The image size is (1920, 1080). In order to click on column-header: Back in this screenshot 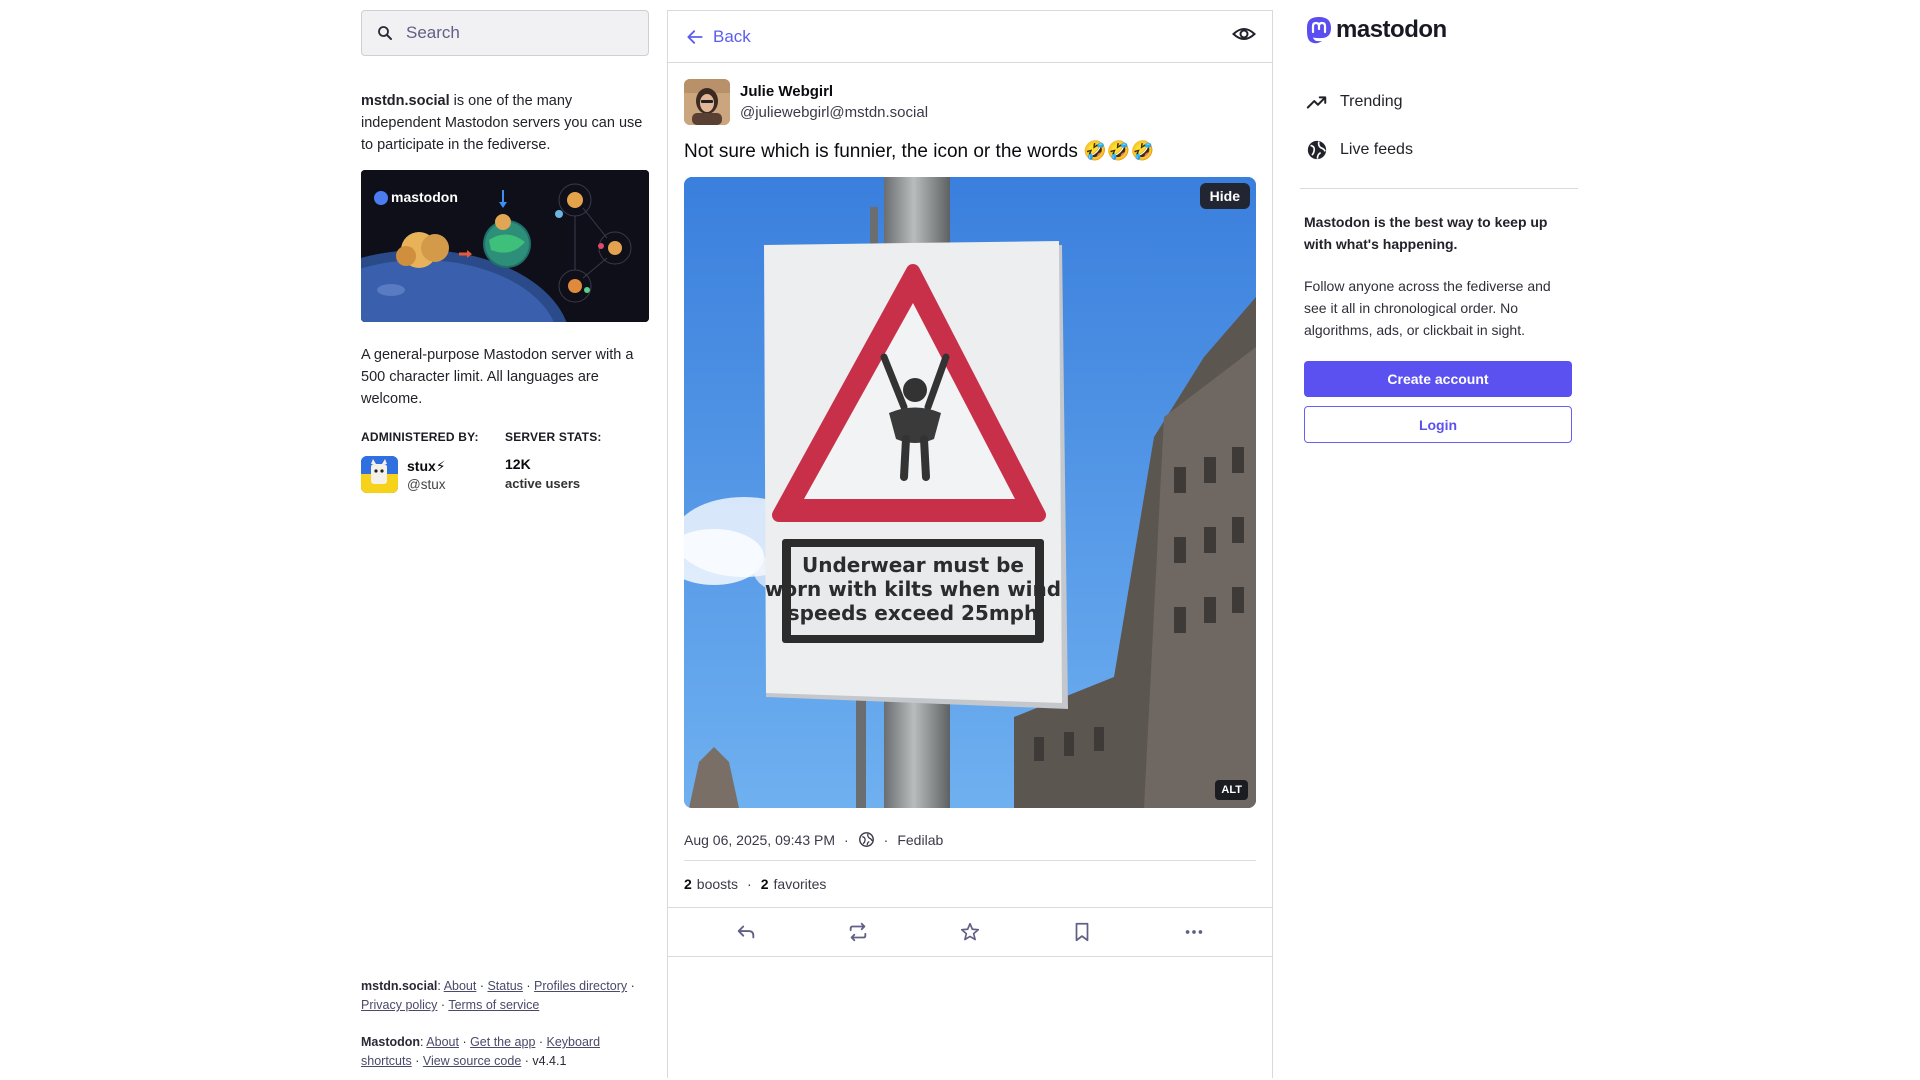, I will do `click(970, 37)`.